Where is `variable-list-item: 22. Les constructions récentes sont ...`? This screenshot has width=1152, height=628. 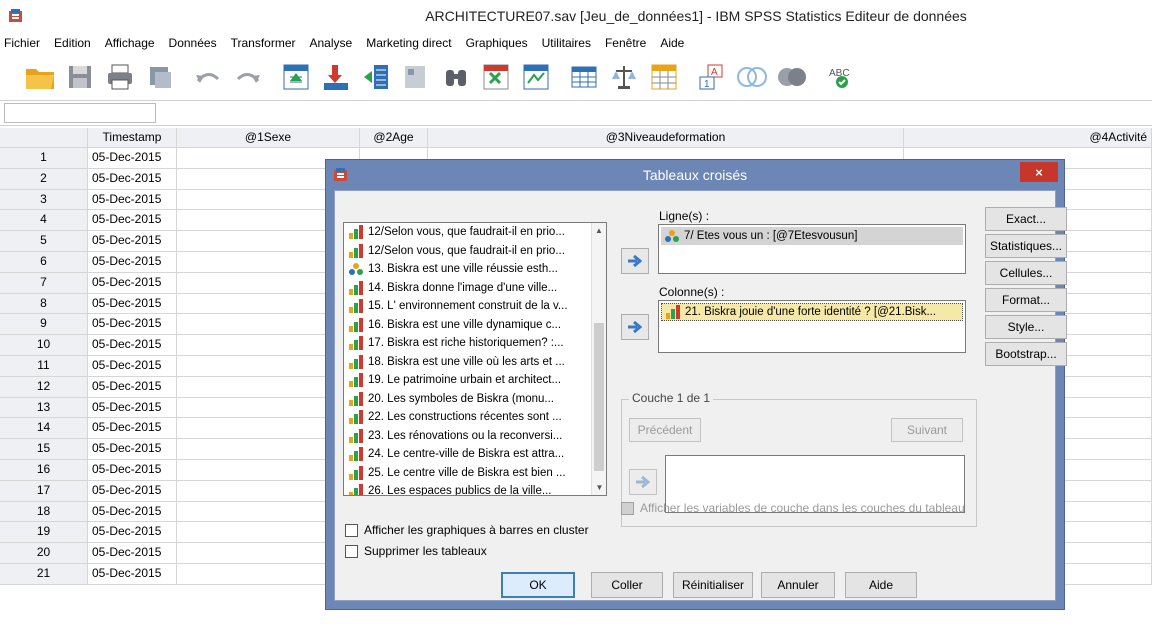
variable-list-item: 22. Les constructions récentes sont ... is located at coordinates (467, 417).